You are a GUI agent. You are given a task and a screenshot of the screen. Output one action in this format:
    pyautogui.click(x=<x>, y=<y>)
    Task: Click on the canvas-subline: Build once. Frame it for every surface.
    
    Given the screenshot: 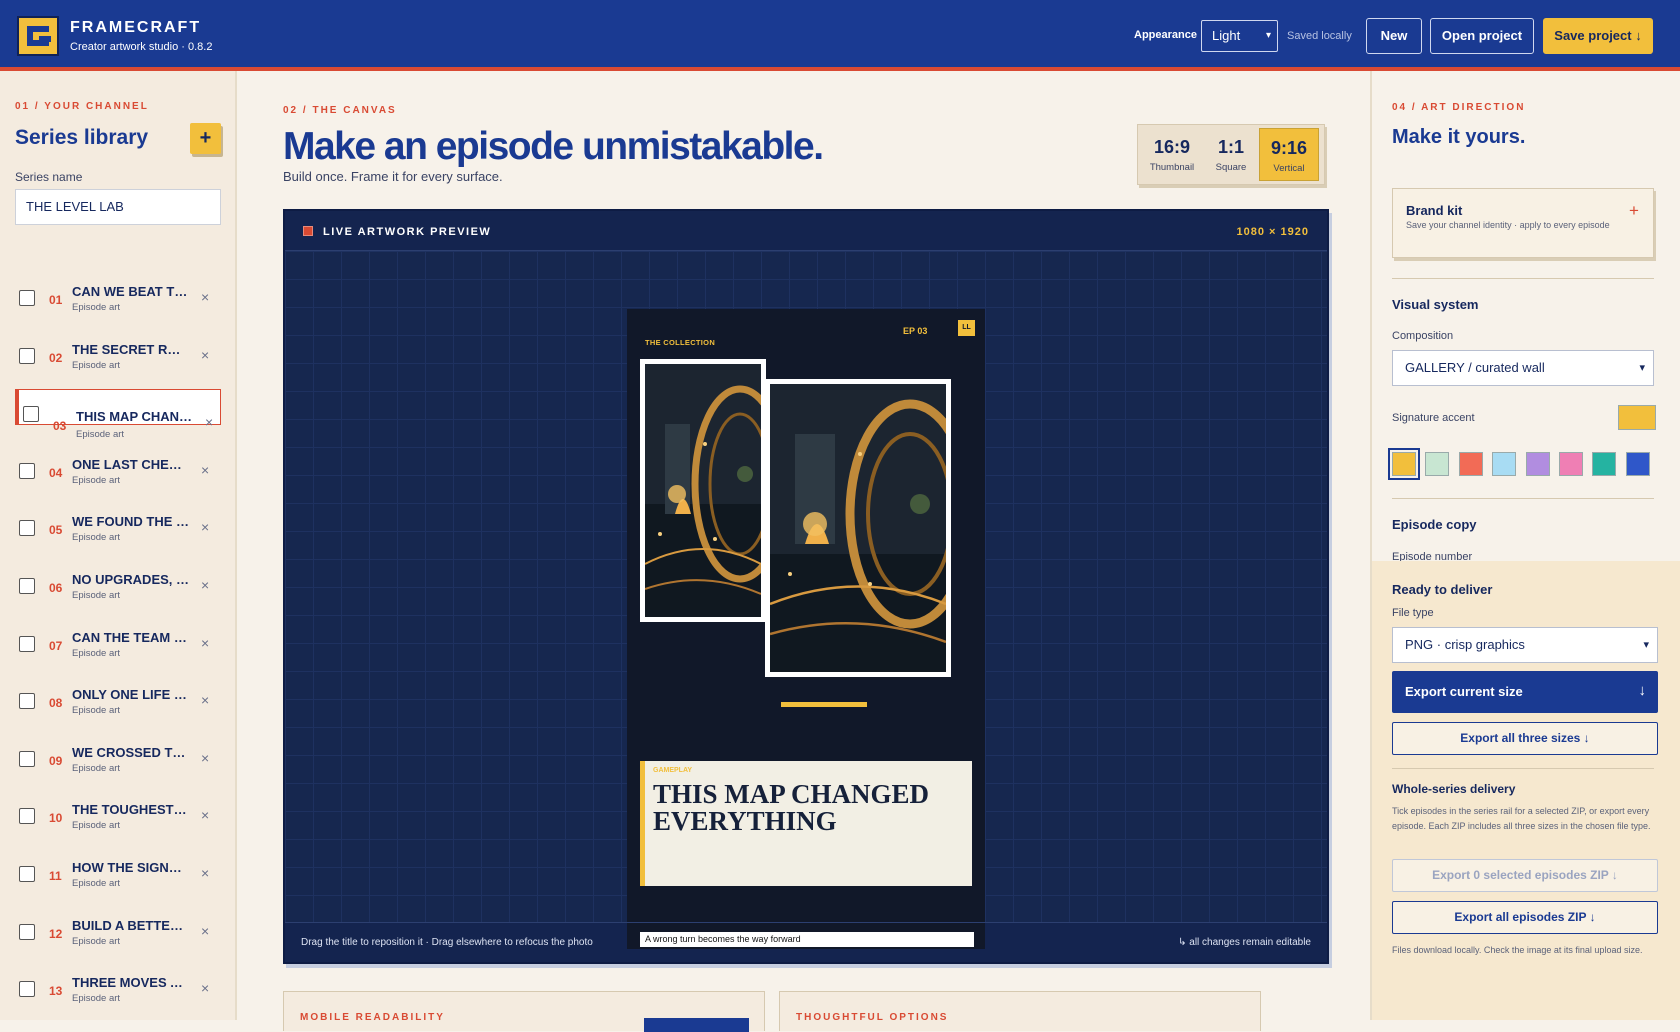 What is the action you would take?
    pyautogui.click(x=393, y=176)
    